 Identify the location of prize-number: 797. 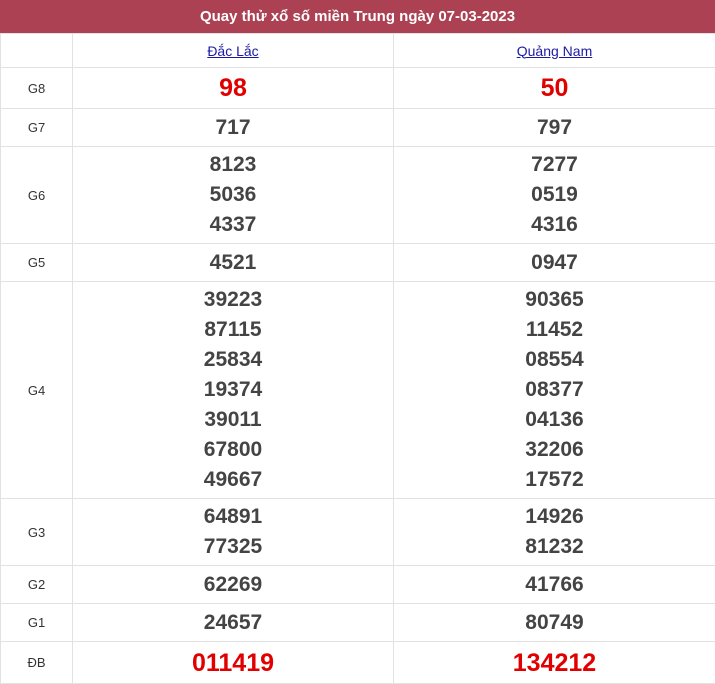
(554, 128).